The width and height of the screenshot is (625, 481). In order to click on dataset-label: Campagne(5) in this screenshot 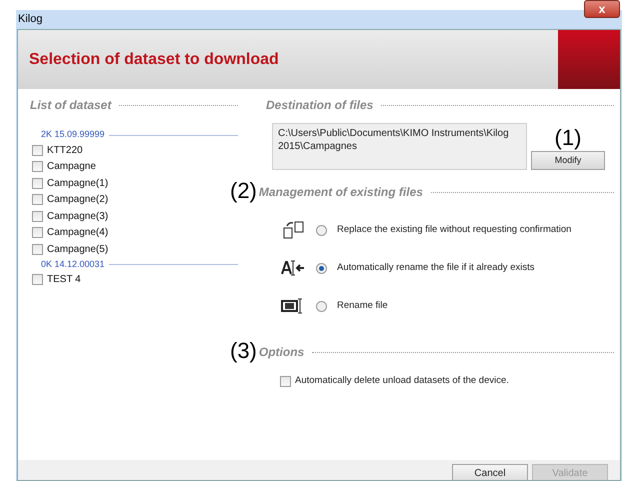, I will do `click(77, 249)`.